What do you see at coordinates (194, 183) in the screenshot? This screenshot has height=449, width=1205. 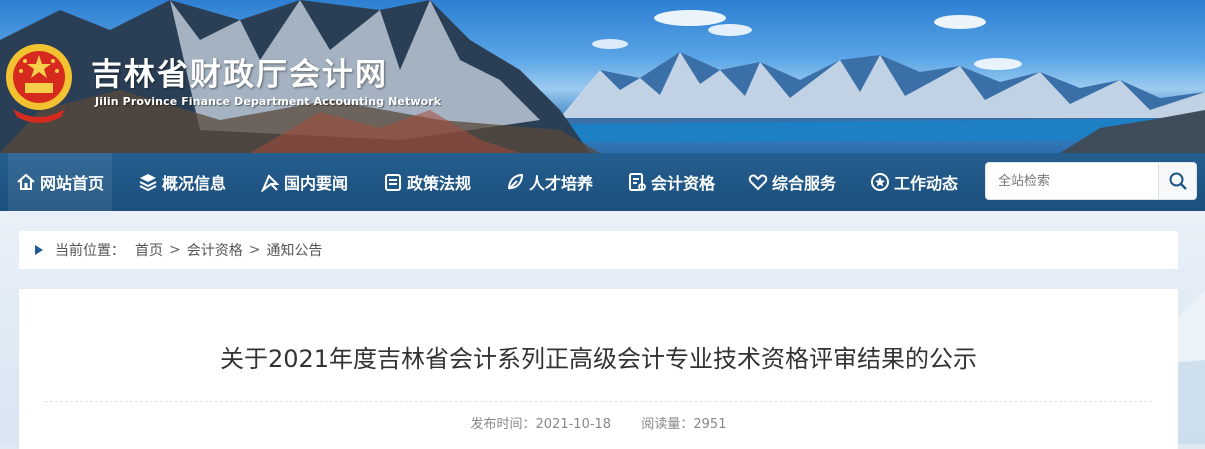 I see `nav-item-label: 概况信息` at bounding box center [194, 183].